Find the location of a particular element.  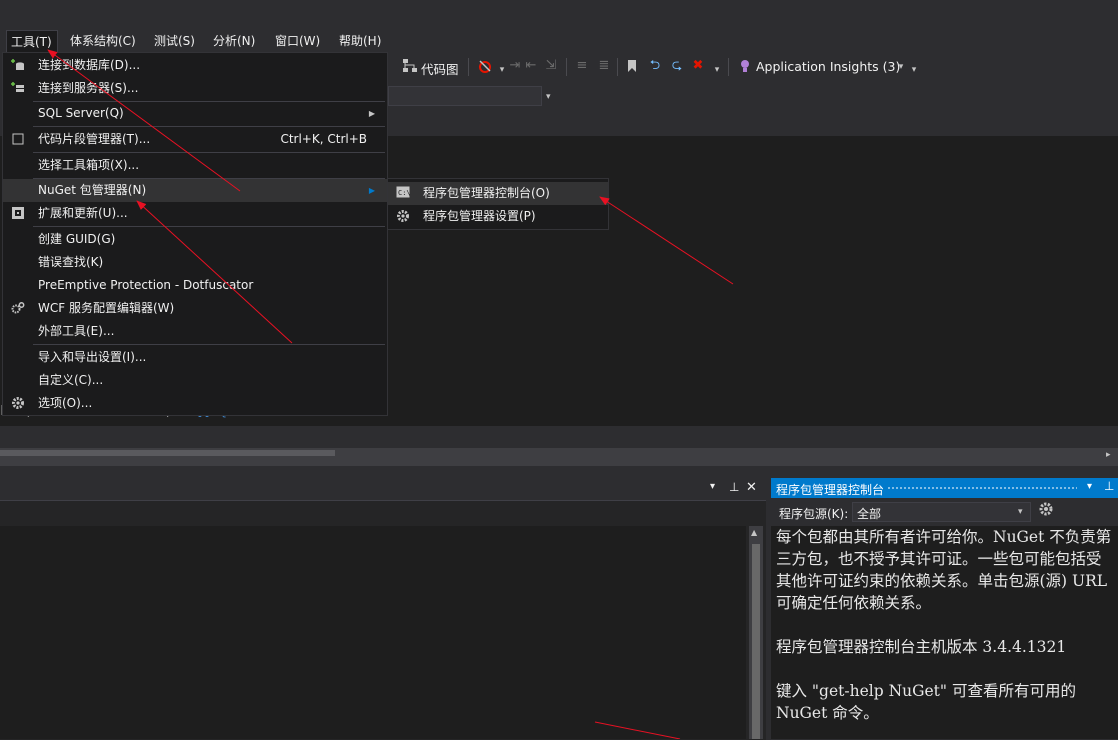

package-source-select: 全部 ▾ is located at coordinates (941, 512).